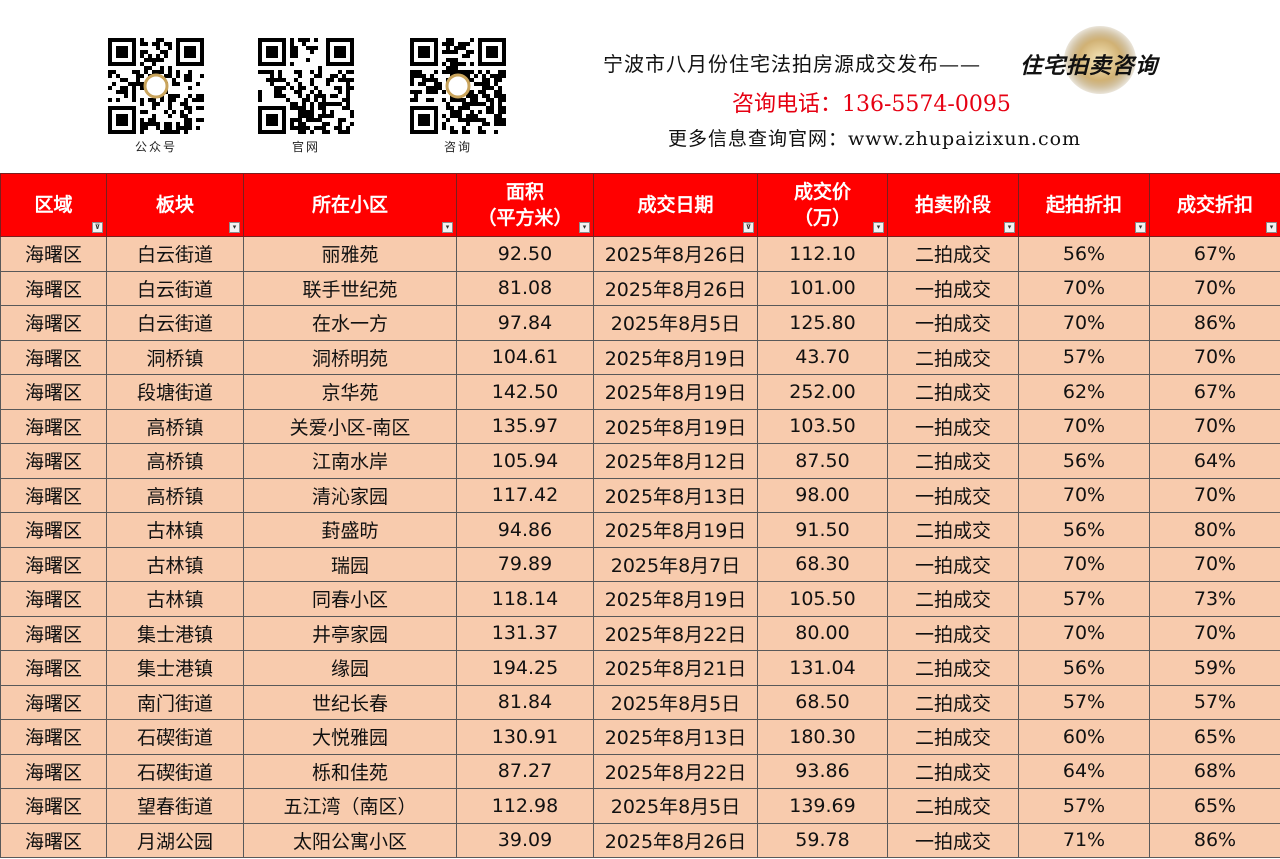  I want to click on table-cell: 太阳公寓小区, so click(350, 840).